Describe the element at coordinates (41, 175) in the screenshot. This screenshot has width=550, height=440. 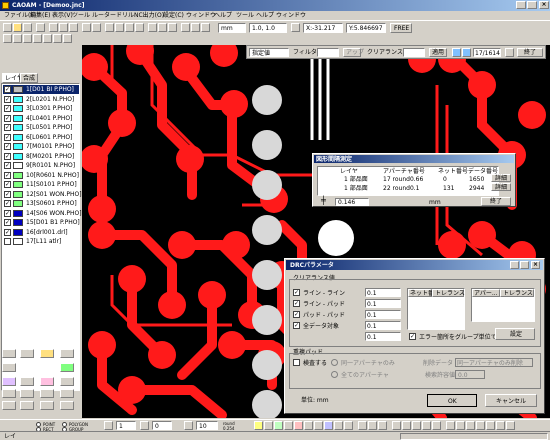
I see `layer-row: ✓ 10[R0601 N.PHO]` at that location.